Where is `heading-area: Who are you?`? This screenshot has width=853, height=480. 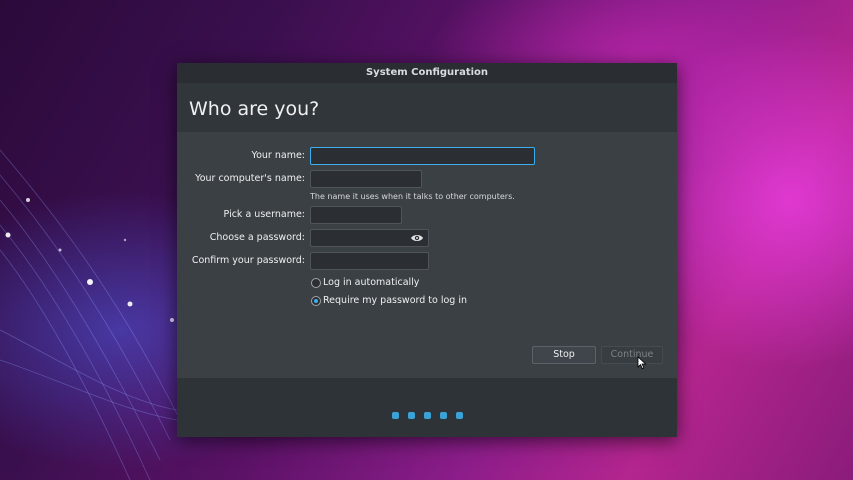 heading-area: Who are you? is located at coordinates (427, 107).